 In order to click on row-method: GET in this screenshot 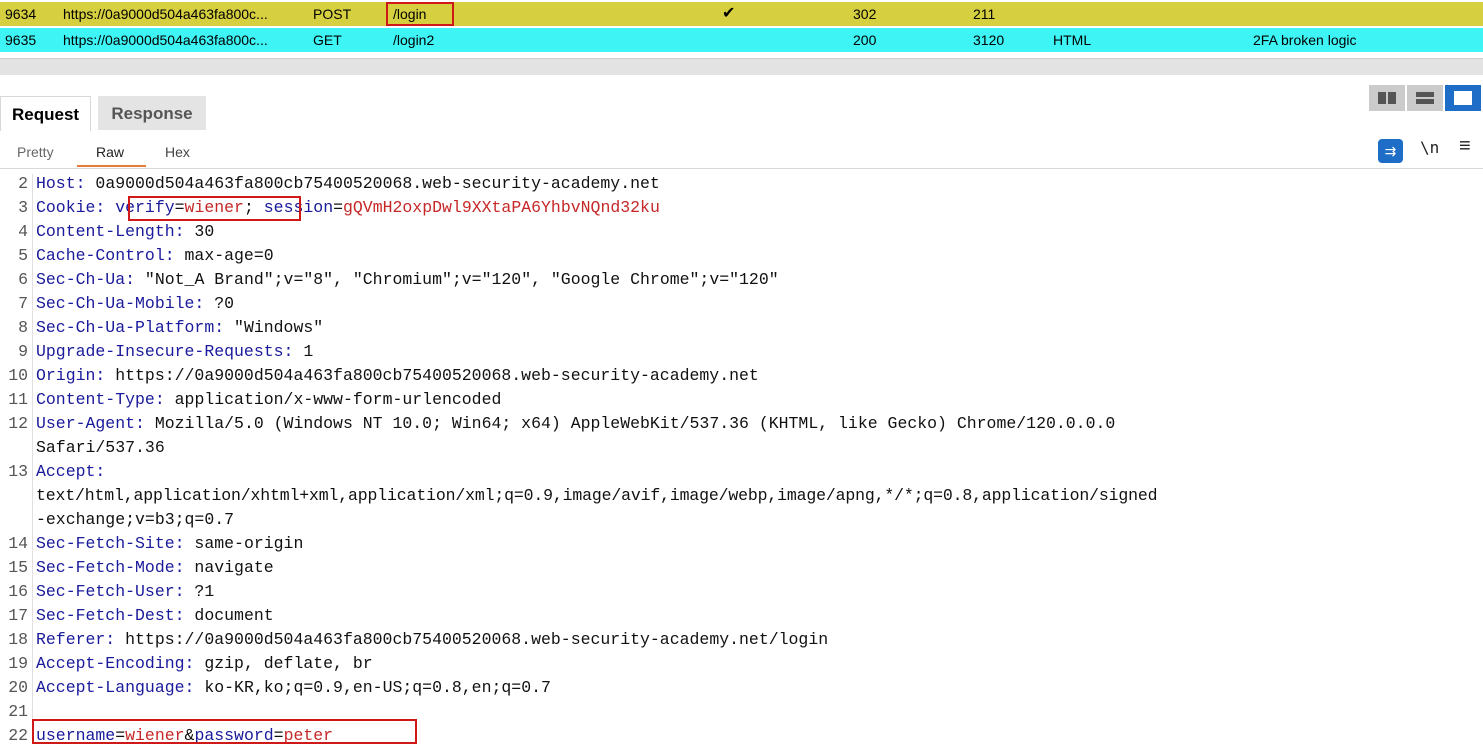, I will do `click(327, 40)`.